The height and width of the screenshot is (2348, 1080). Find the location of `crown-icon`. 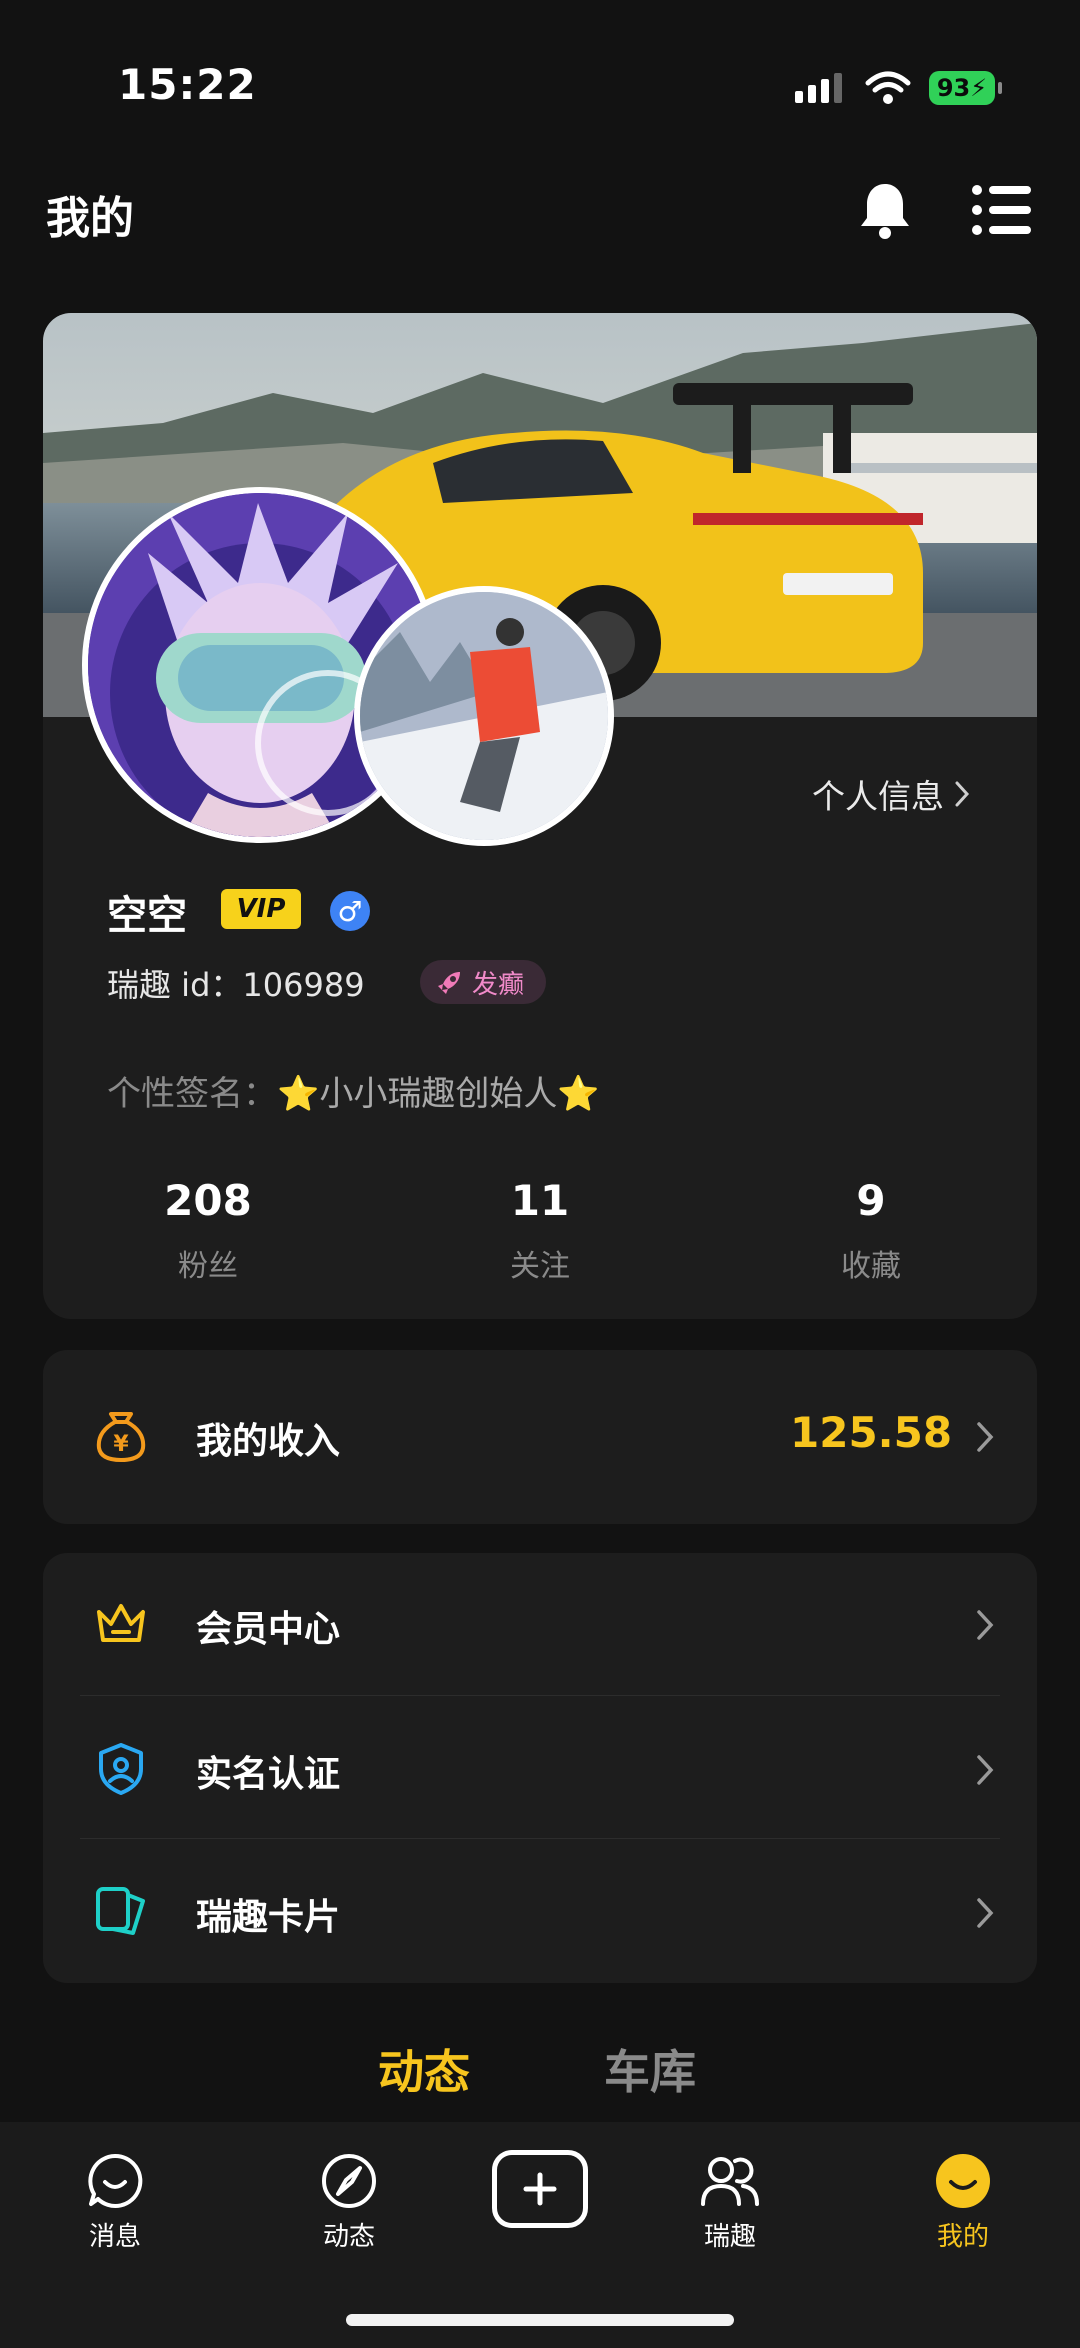

crown-icon is located at coordinates (121, 1623).